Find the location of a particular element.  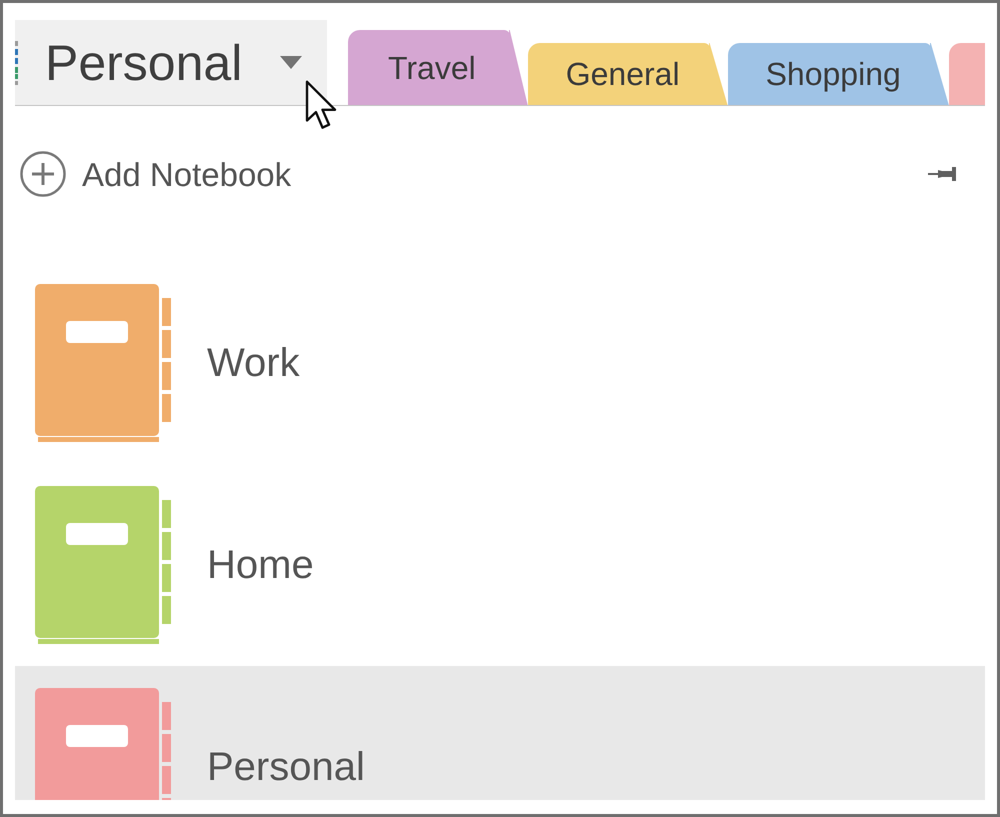

notebook-picker: Personal is located at coordinates (171, 62).